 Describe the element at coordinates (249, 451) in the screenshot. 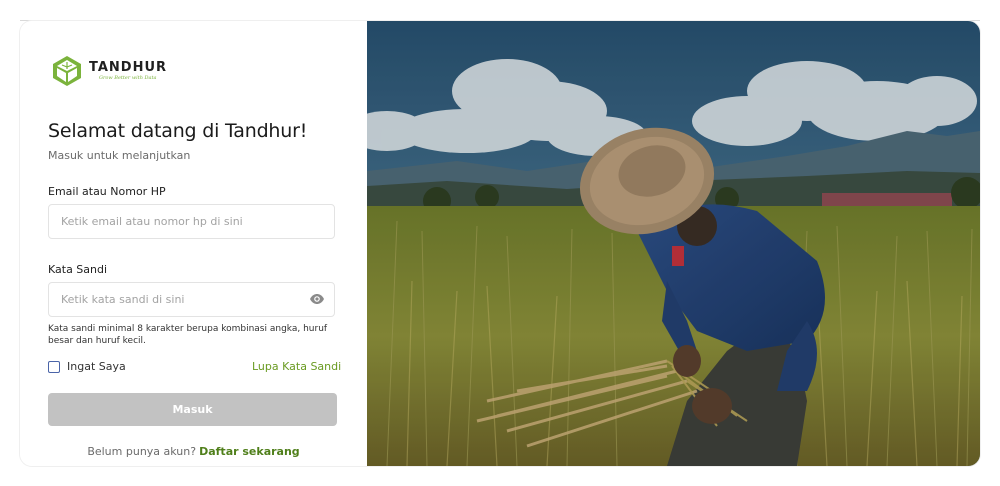

I see `register-link: Daftar sekarang` at that location.